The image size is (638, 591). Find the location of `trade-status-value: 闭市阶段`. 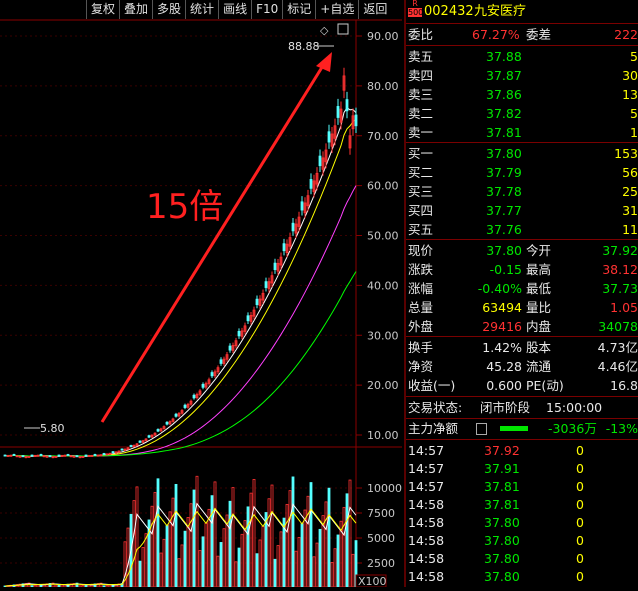

trade-status-value: 闭市阶段 is located at coordinates (505, 407).